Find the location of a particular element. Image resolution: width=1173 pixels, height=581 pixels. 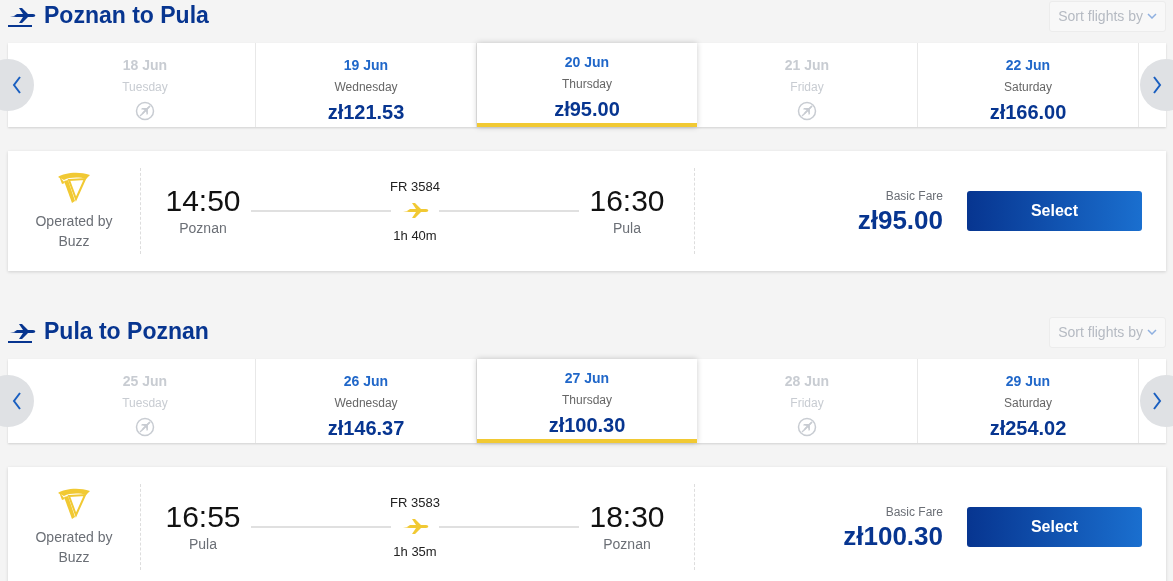

route-title: Poznan to Pula is located at coordinates (126, 16).